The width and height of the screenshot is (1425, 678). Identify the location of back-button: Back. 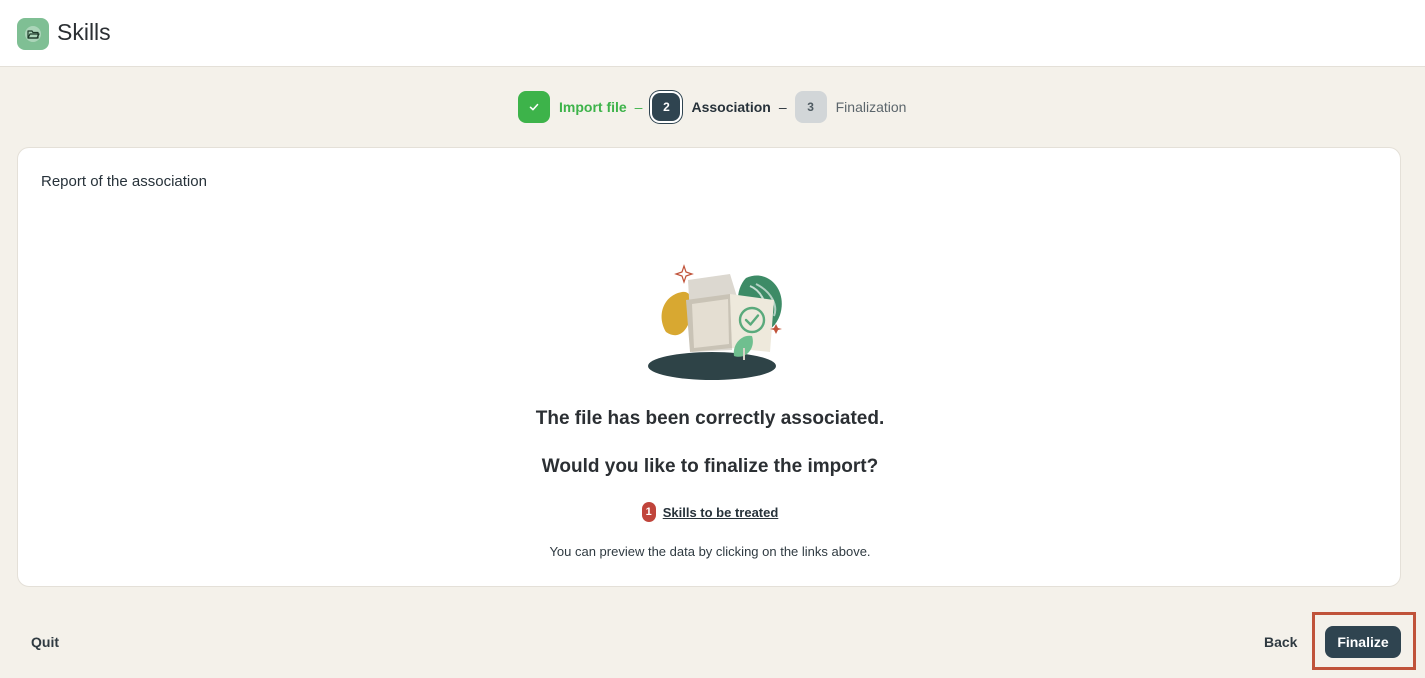
(1280, 642).